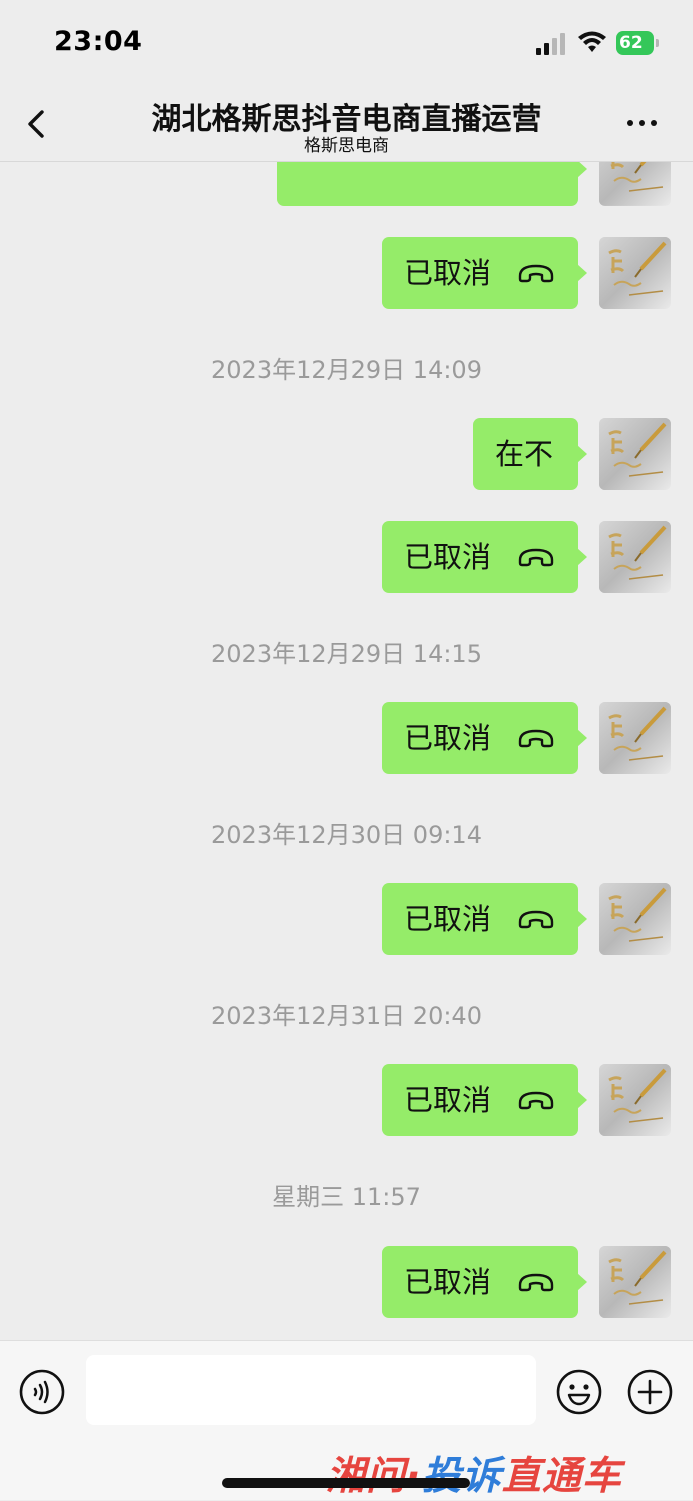  I want to click on voice-message-bubble: 23", so click(432, 184).